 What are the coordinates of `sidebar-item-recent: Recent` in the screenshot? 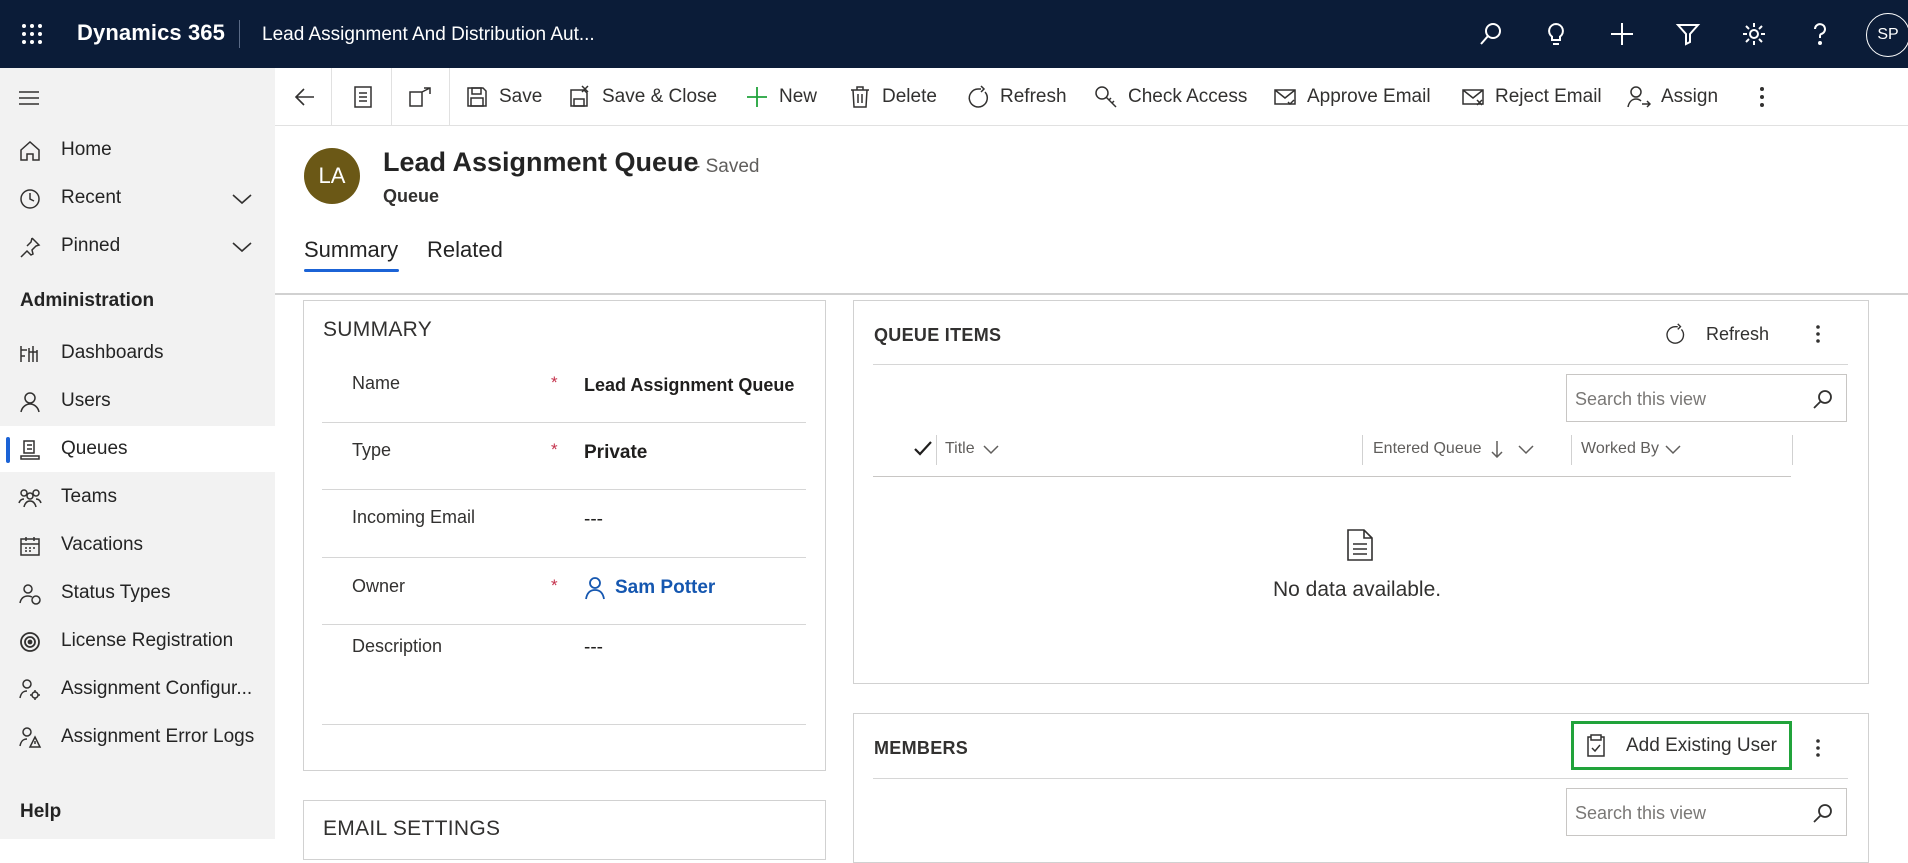 It's located at (137, 198).